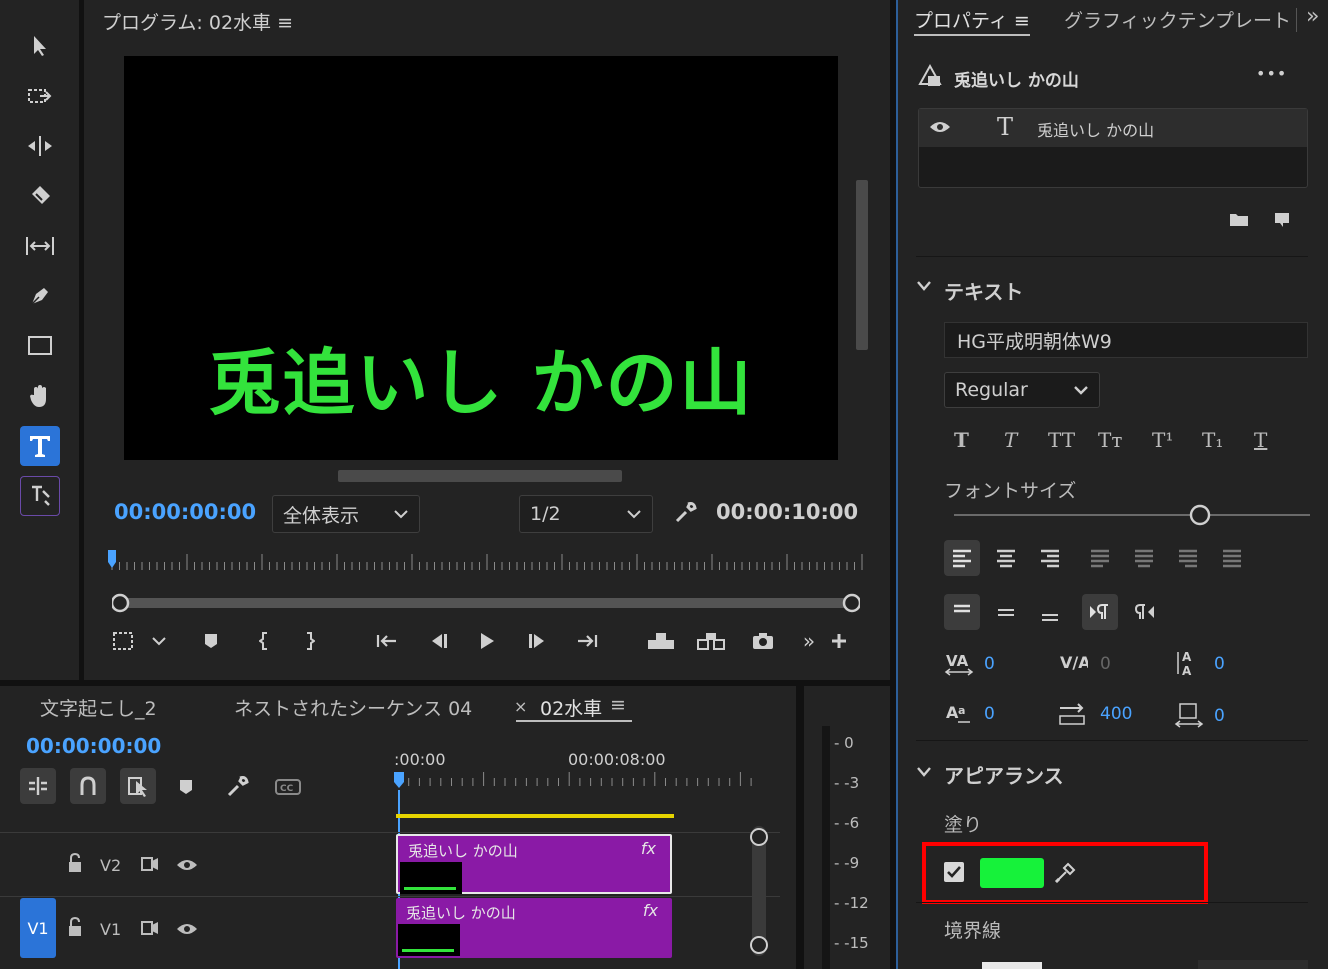  I want to click on new-group-folder-icon, so click(1239, 219).